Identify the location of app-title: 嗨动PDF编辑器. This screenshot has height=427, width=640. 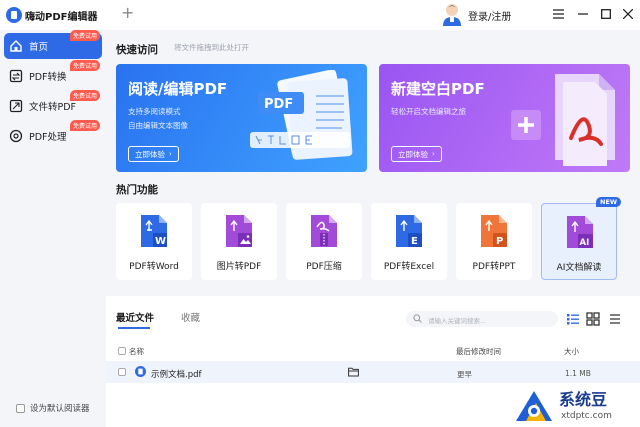
(61, 17).